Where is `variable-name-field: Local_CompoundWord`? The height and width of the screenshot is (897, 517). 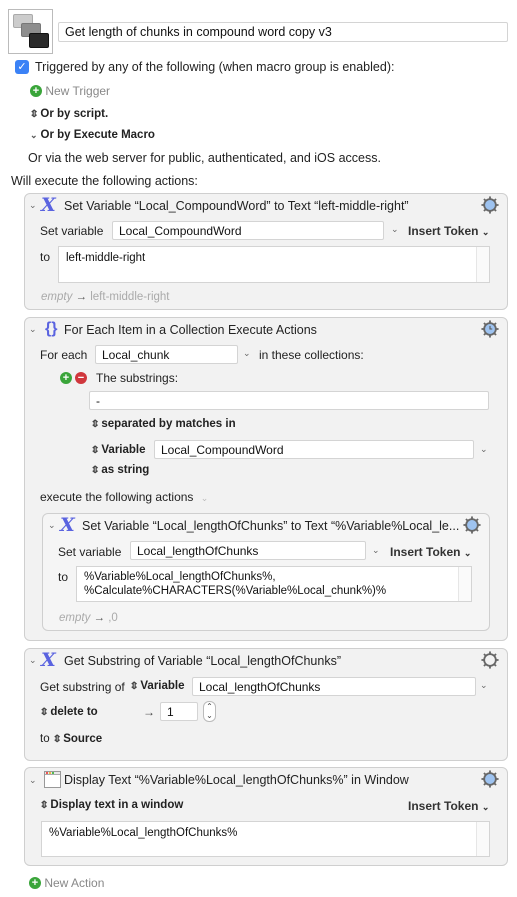 variable-name-field: Local_CompoundWord is located at coordinates (248, 230).